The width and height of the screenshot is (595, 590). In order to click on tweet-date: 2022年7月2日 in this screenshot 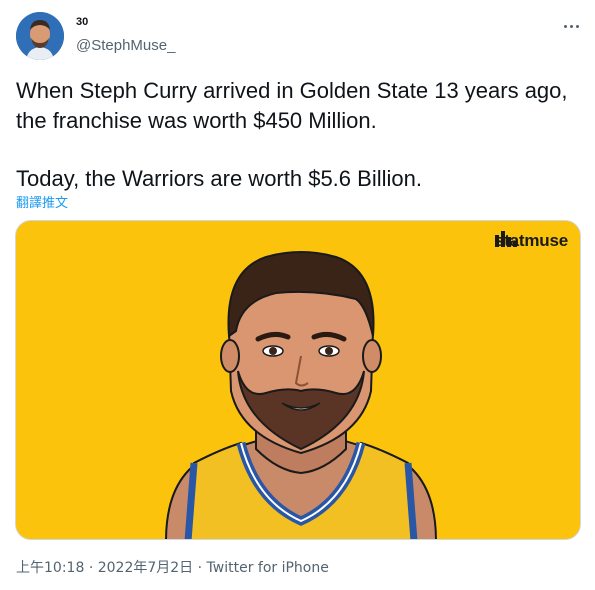, I will do `click(145, 568)`.